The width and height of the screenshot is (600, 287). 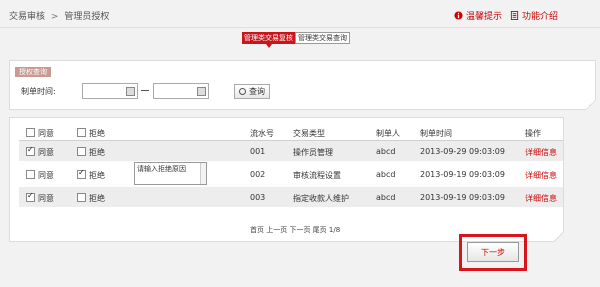 I want to click on time-cell: 2013-09-29 09:03:09, so click(x=462, y=151).